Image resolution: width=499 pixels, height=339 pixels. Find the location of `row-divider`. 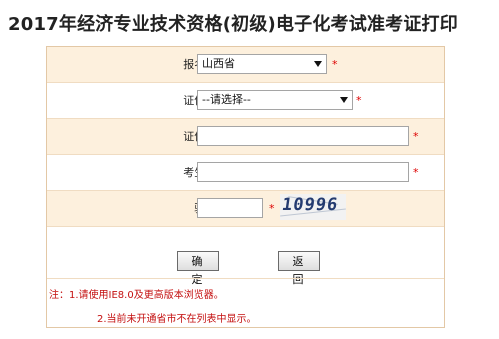

row-divider is located at coordinates (245, 226).